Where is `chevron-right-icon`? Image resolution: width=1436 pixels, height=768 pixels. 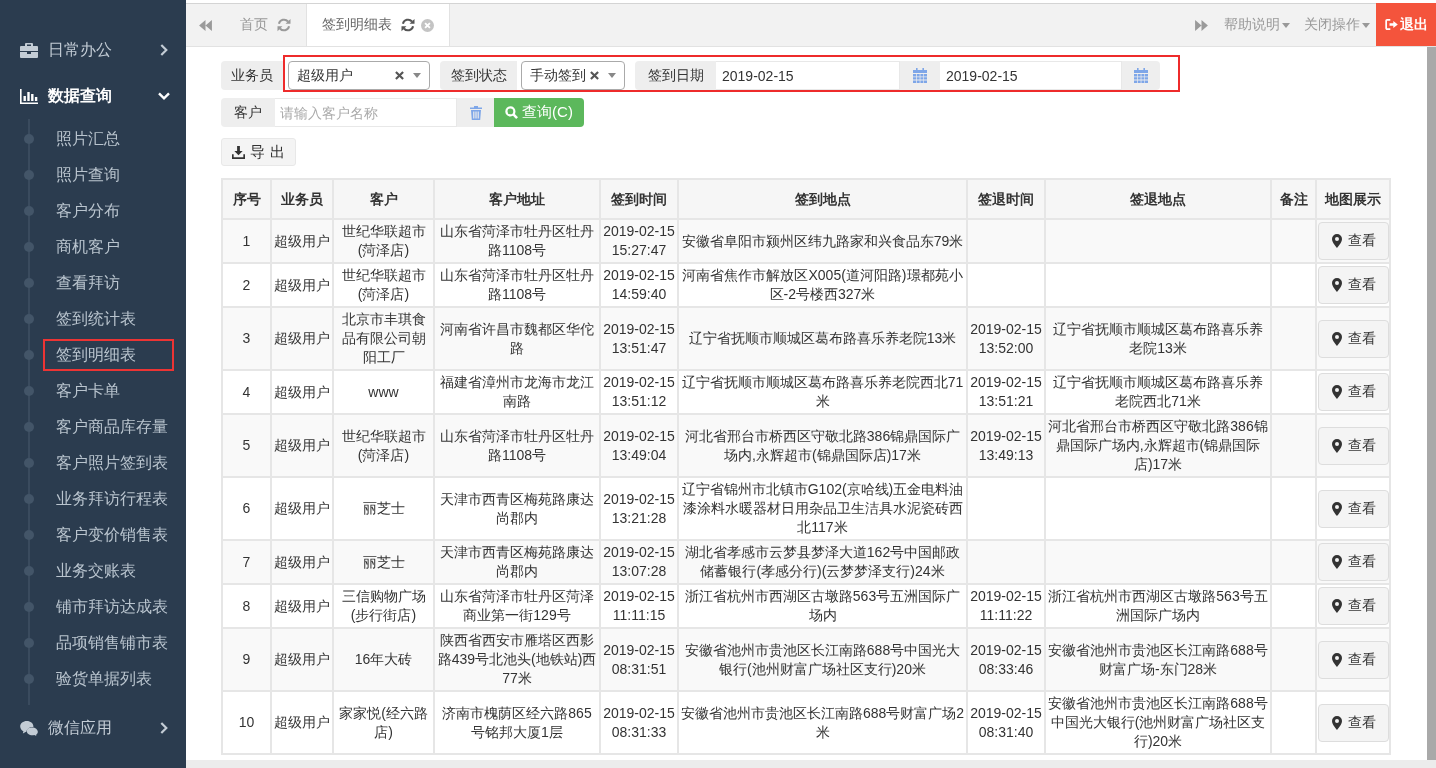
chevron-right-icon is located at coordinates (164, 50).